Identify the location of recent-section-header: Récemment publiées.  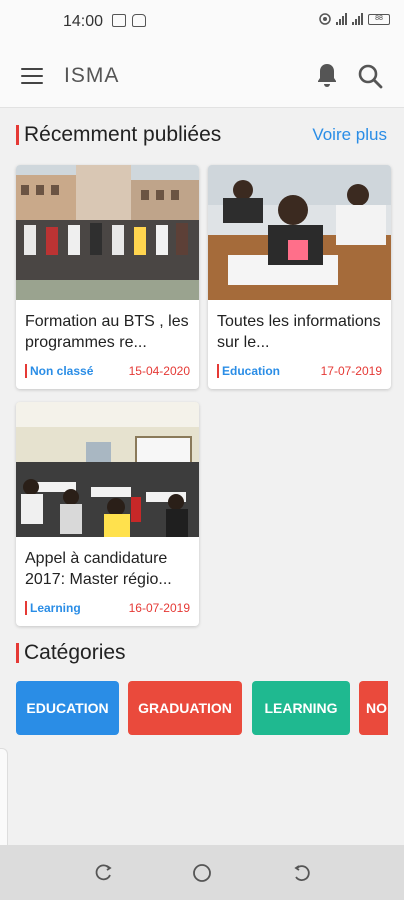
(118, 135).